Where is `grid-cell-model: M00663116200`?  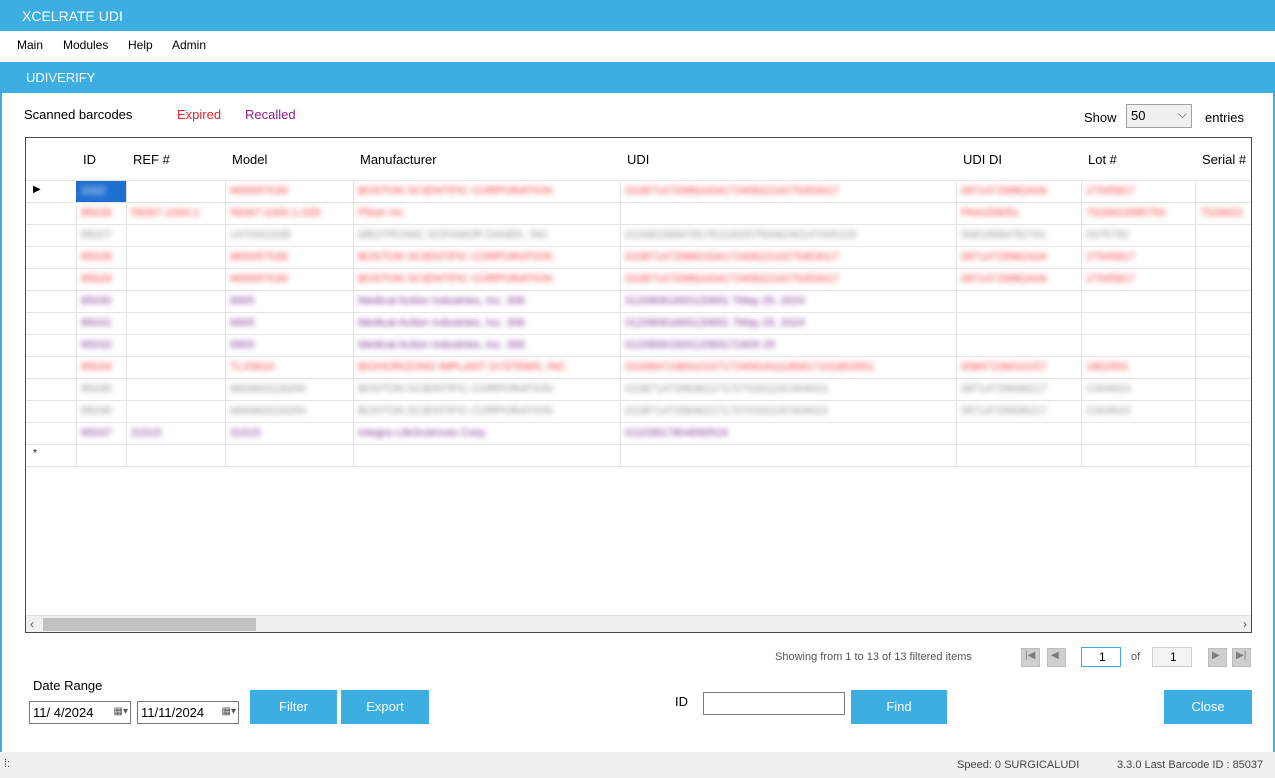 grid-cell-model: M00663116200 is located at coordinates (289, 390).